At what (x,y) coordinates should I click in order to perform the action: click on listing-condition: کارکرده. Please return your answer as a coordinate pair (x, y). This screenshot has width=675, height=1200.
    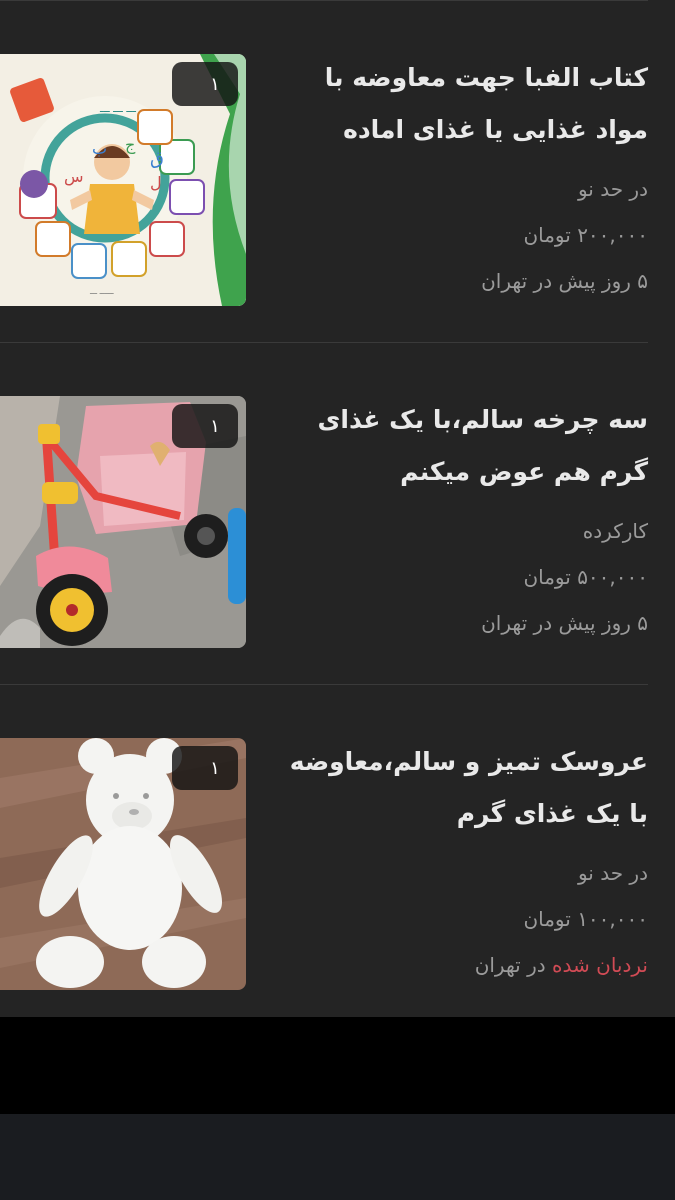
    Looking at the image, I should click on (615, 531).